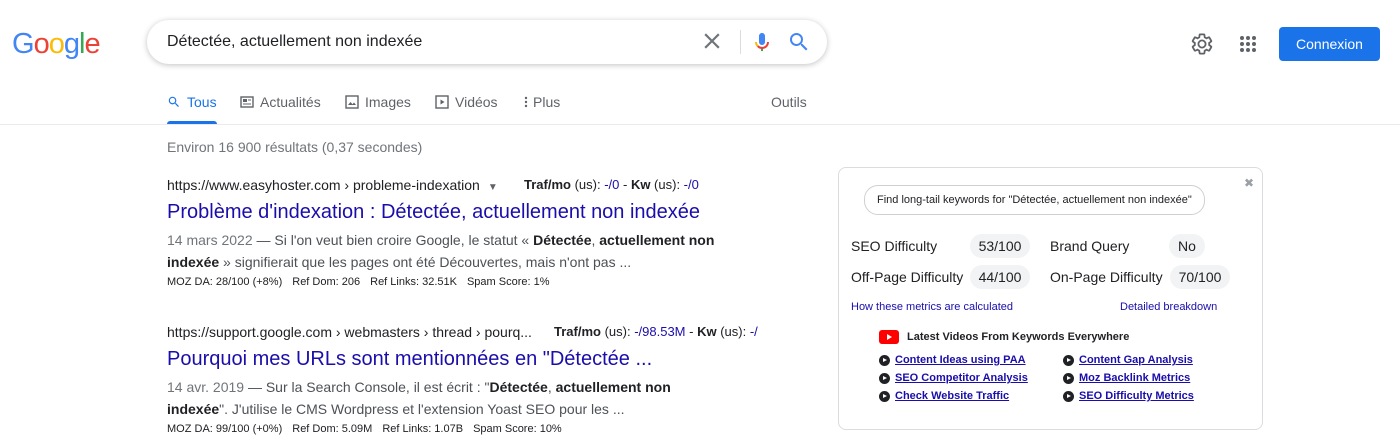  What do you see at coordinates (295, 147) in the screenshot?
I see `result-stats: Environ 16 900 résultats (0,37 secondes)` at bounding box center [295, 147].